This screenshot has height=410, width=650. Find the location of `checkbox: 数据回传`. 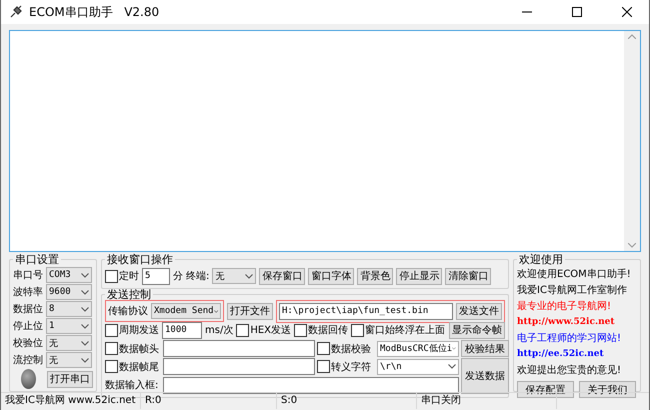

checkbox: 数据回传 is located at coordinates (321, 330).